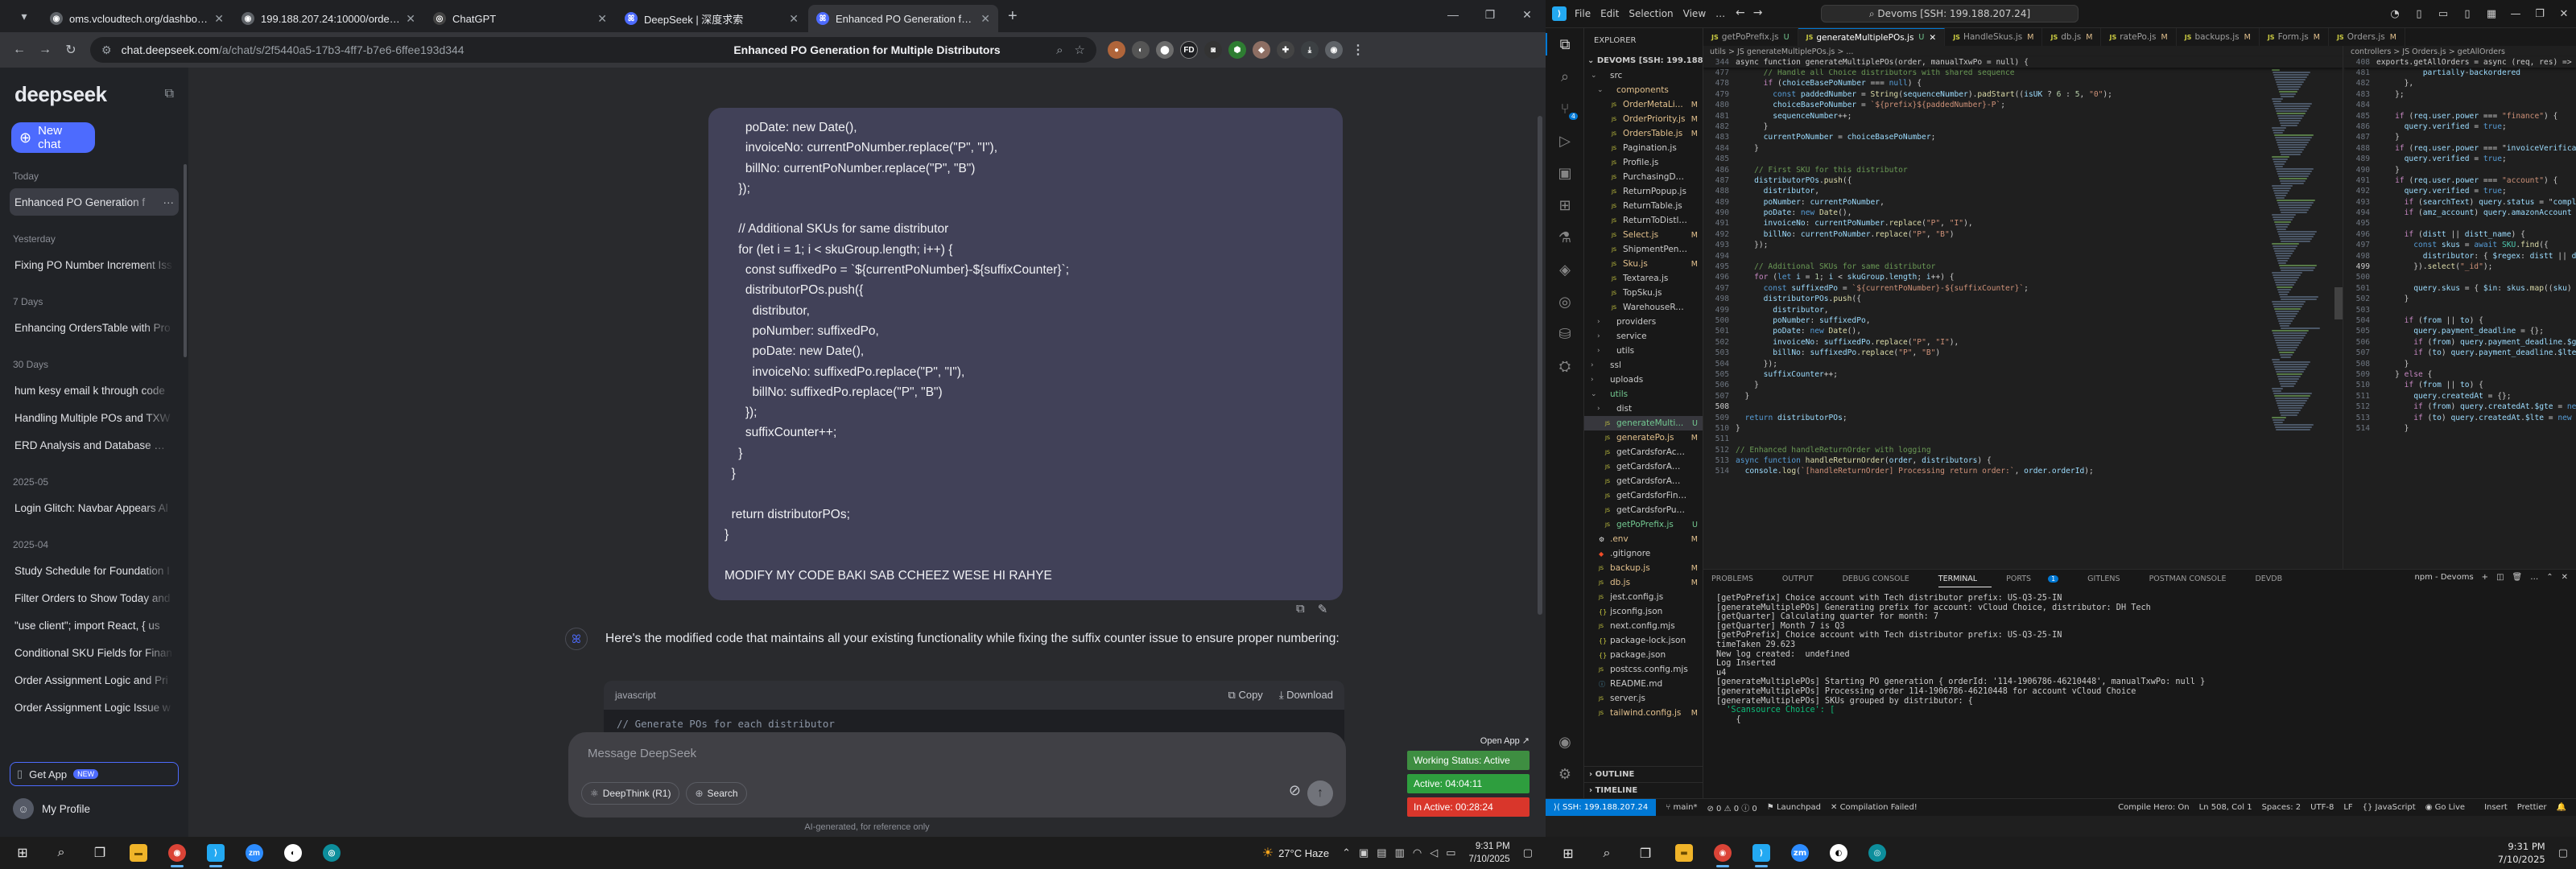 The image size is (2576, 869). What do you see at coordinates (1489, 853) in the screenshot?
I see `taskbar-clock: 9:31 PM 7/10/2025` at bounding box center [1489, 853].